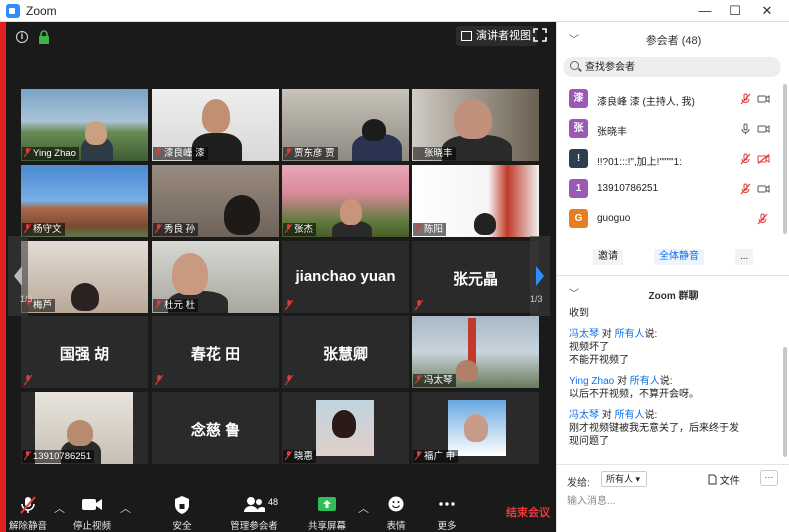 This screenshot has height=532, width=789. Describe the element at coordinates (705, 11) in the screenshot. I see `minimize-button: —` at that location.